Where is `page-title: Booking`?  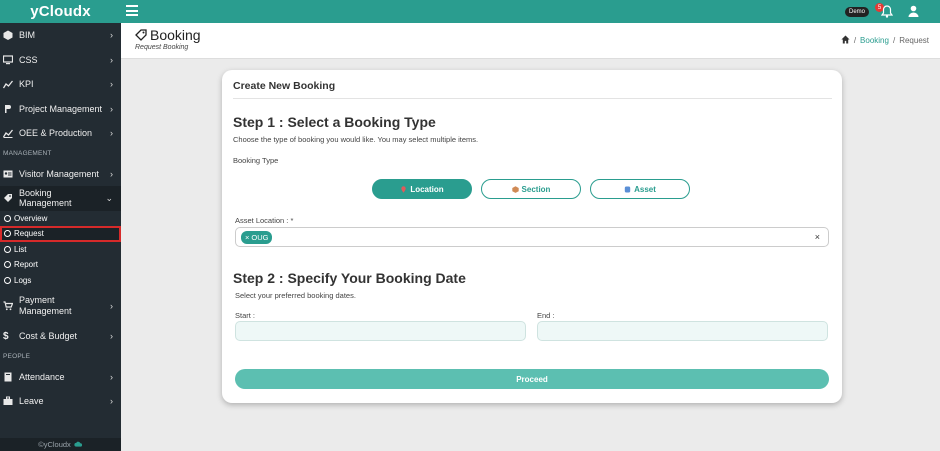 page-title: Booking is located at coordinates (168, 35).